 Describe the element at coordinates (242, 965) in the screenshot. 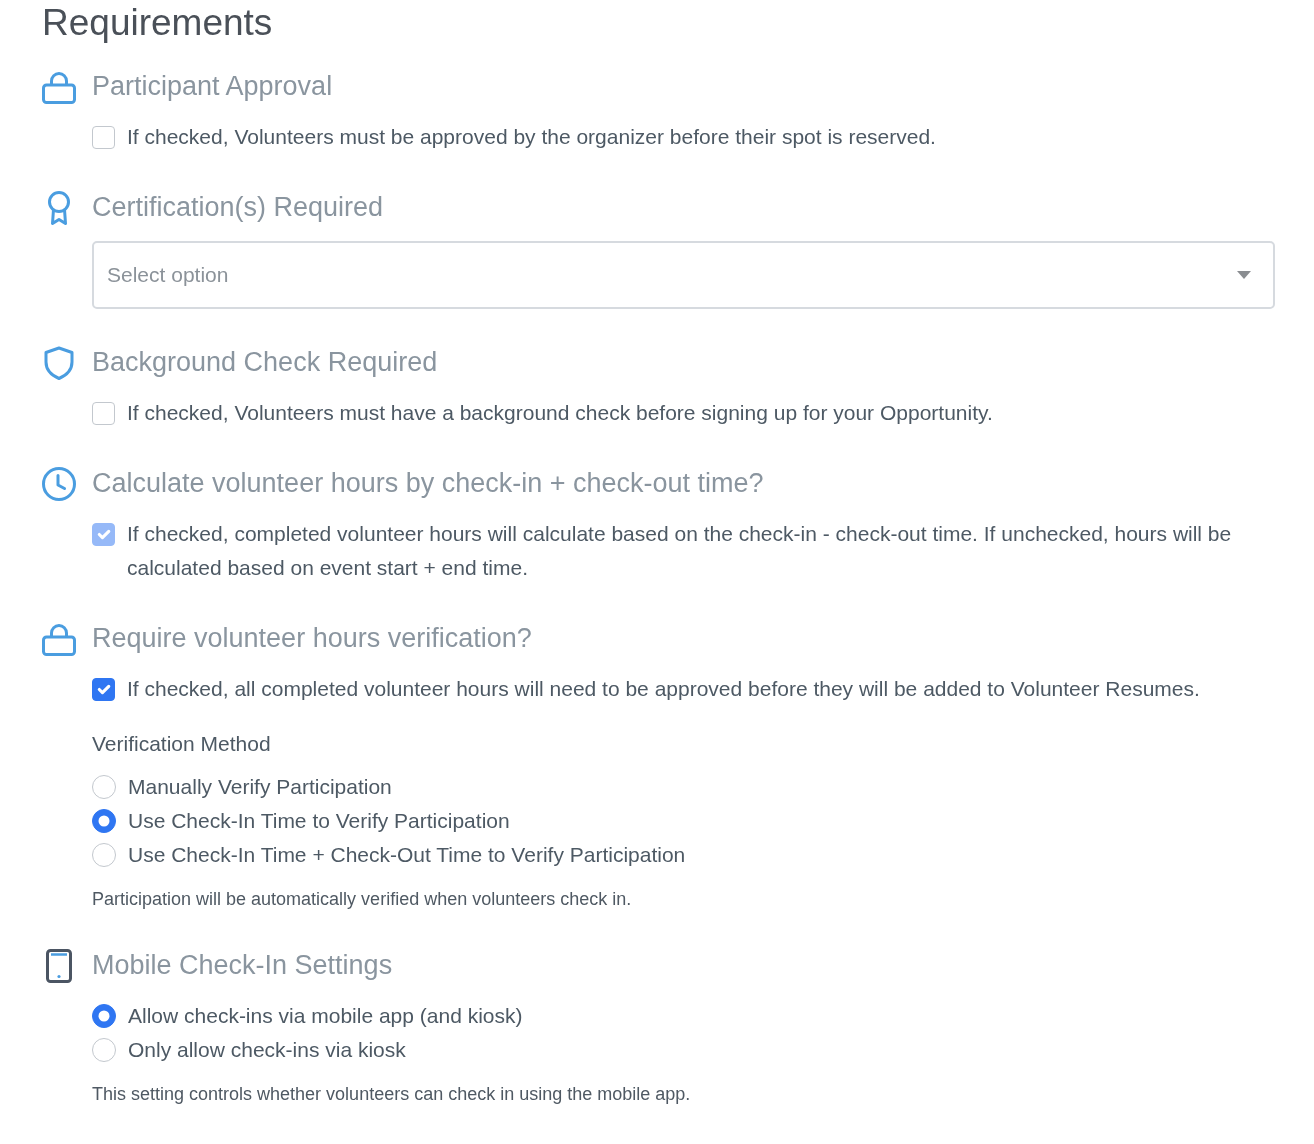

I see `section-heading: Mobile Check-In Settings` at that location.